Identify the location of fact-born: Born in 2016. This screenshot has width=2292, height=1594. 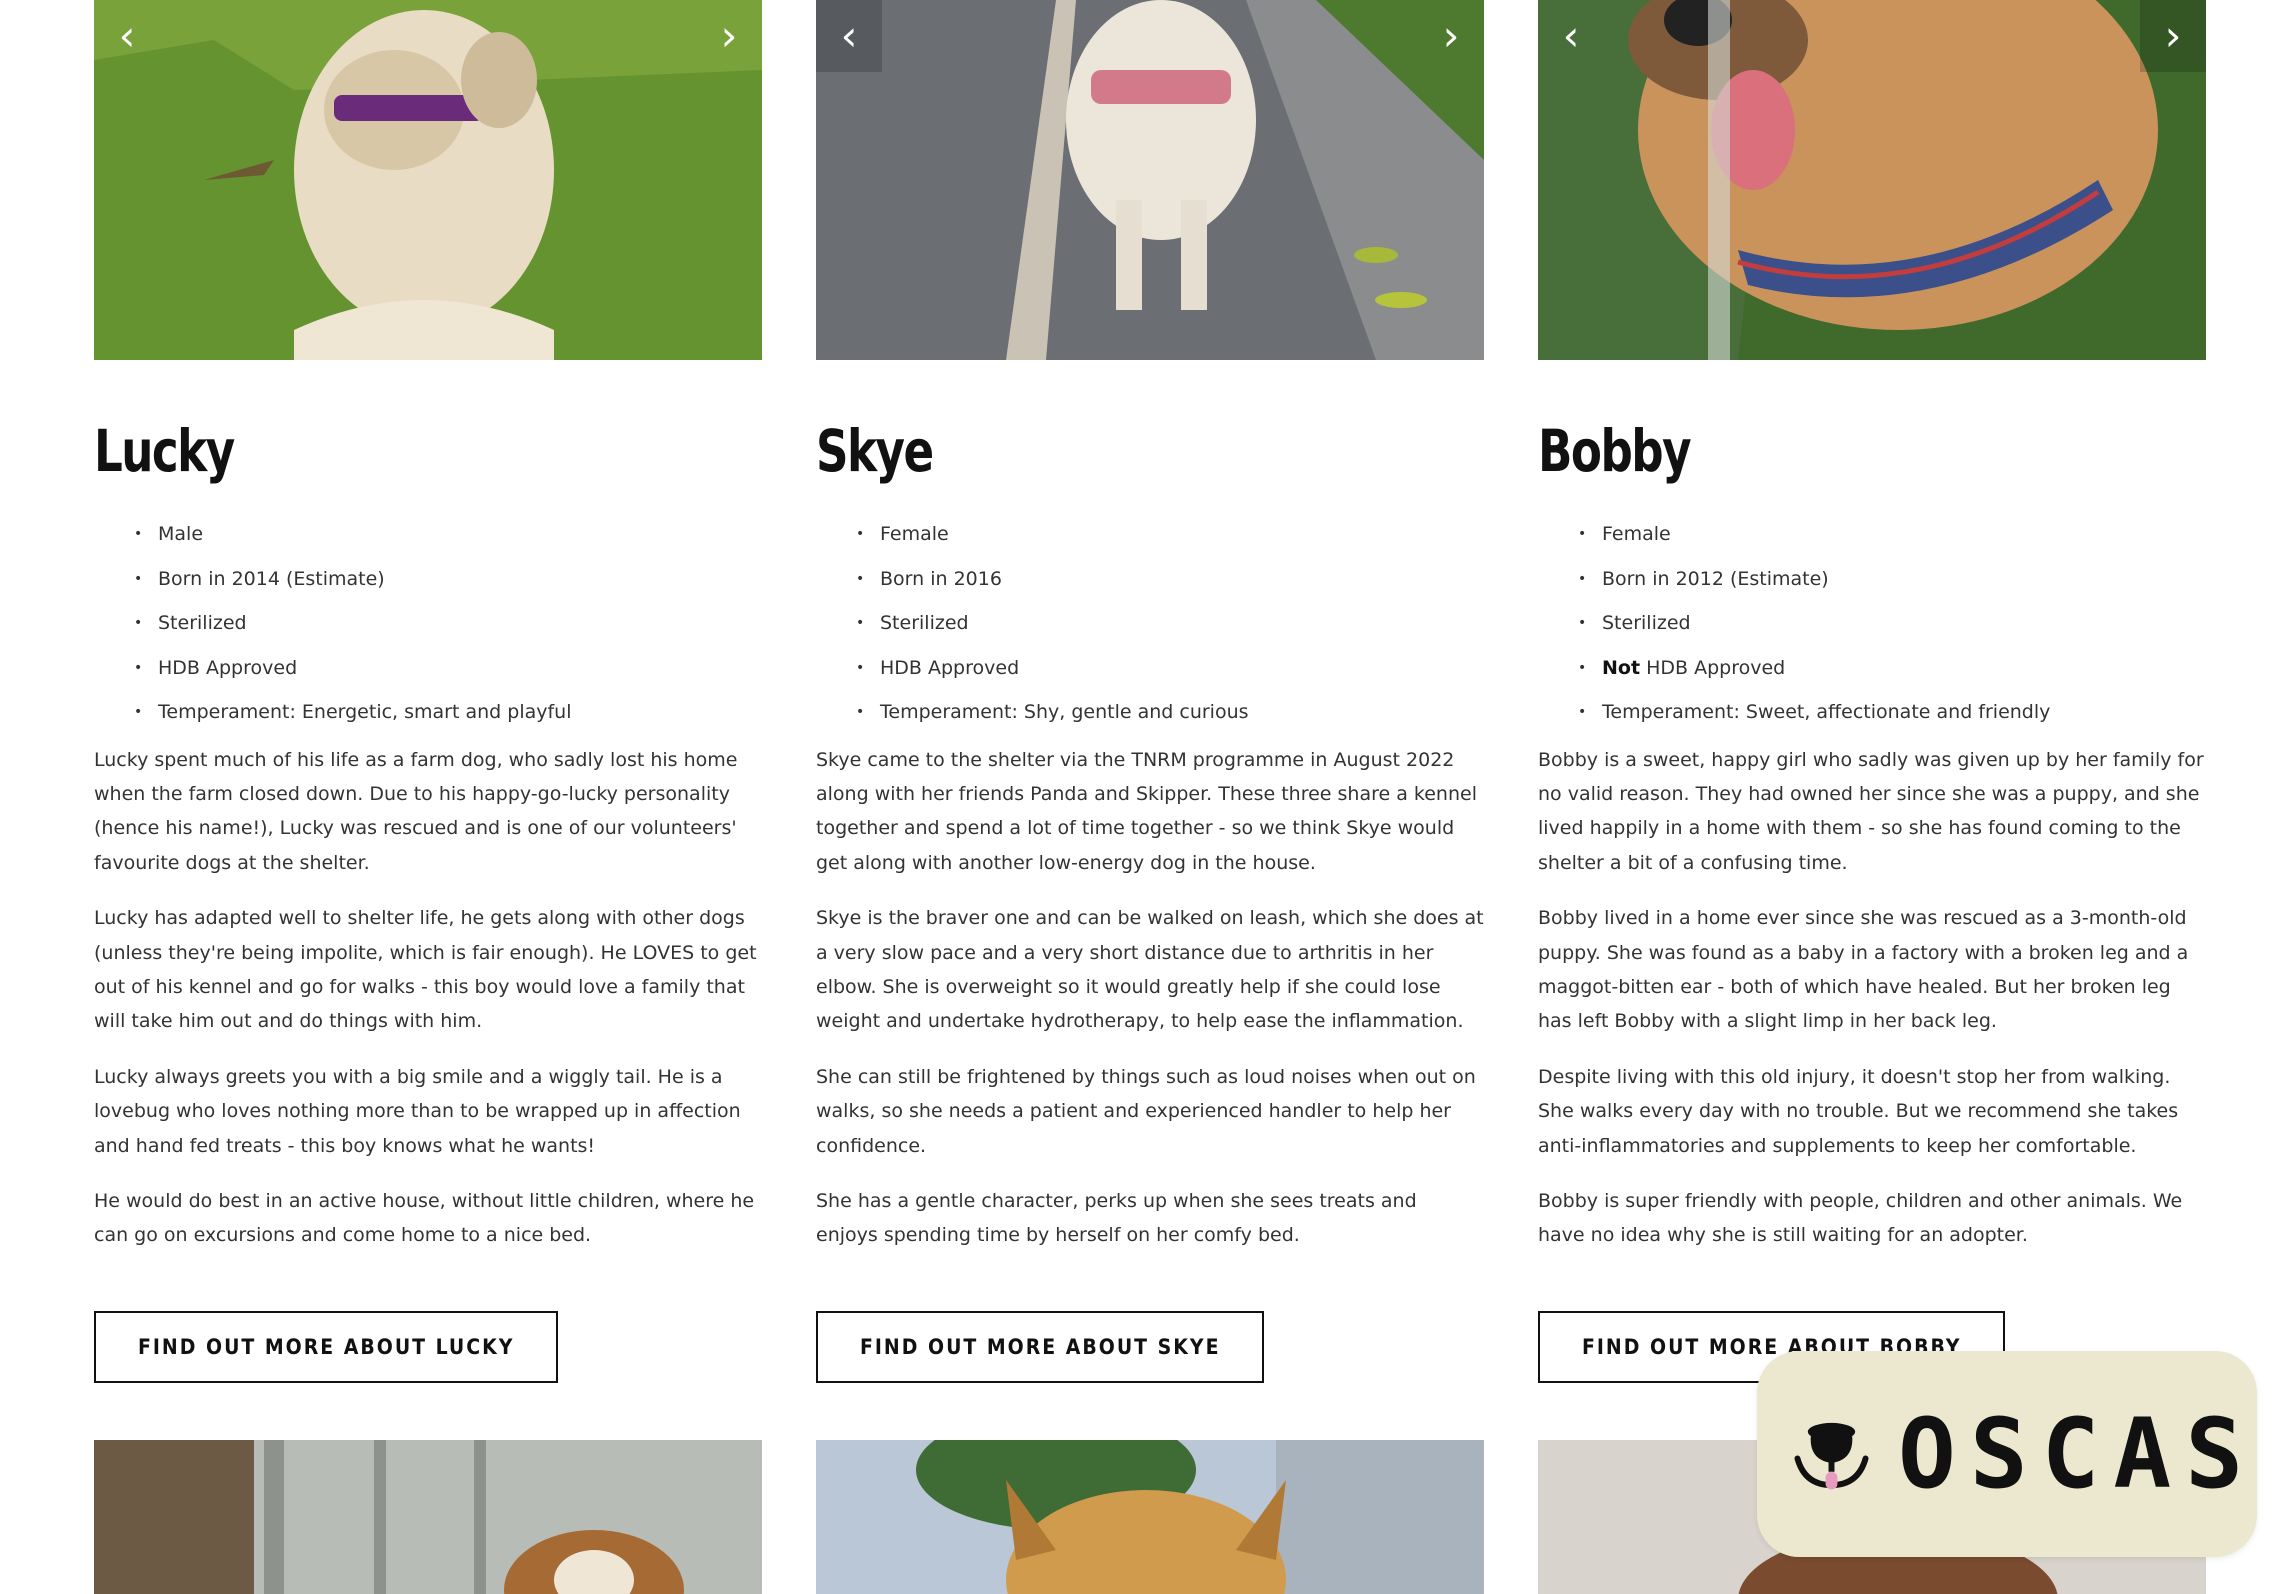
(1170, 579).